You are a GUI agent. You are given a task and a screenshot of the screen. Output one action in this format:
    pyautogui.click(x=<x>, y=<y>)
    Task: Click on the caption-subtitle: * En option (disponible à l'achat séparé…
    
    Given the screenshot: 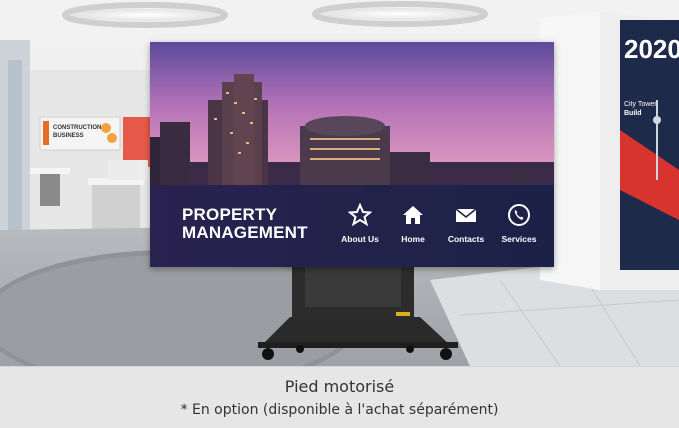 What is the action you would take?
    pyautogui.click(x=339, y=410)
    